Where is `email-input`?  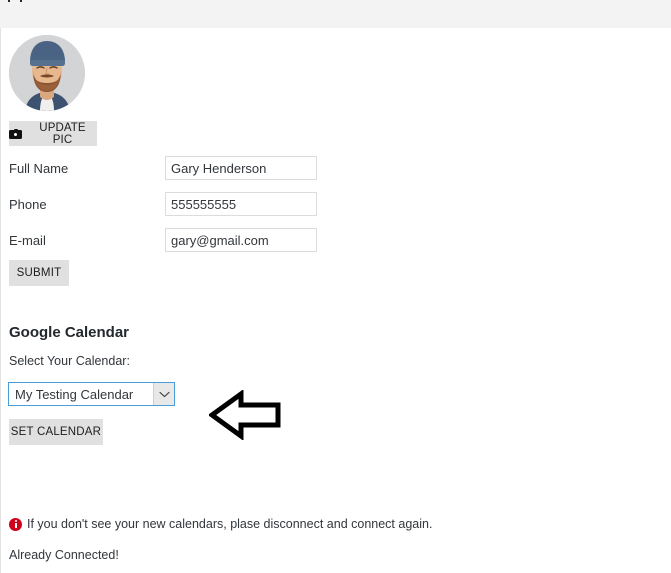 email-input is located at coordinates (241, 240).